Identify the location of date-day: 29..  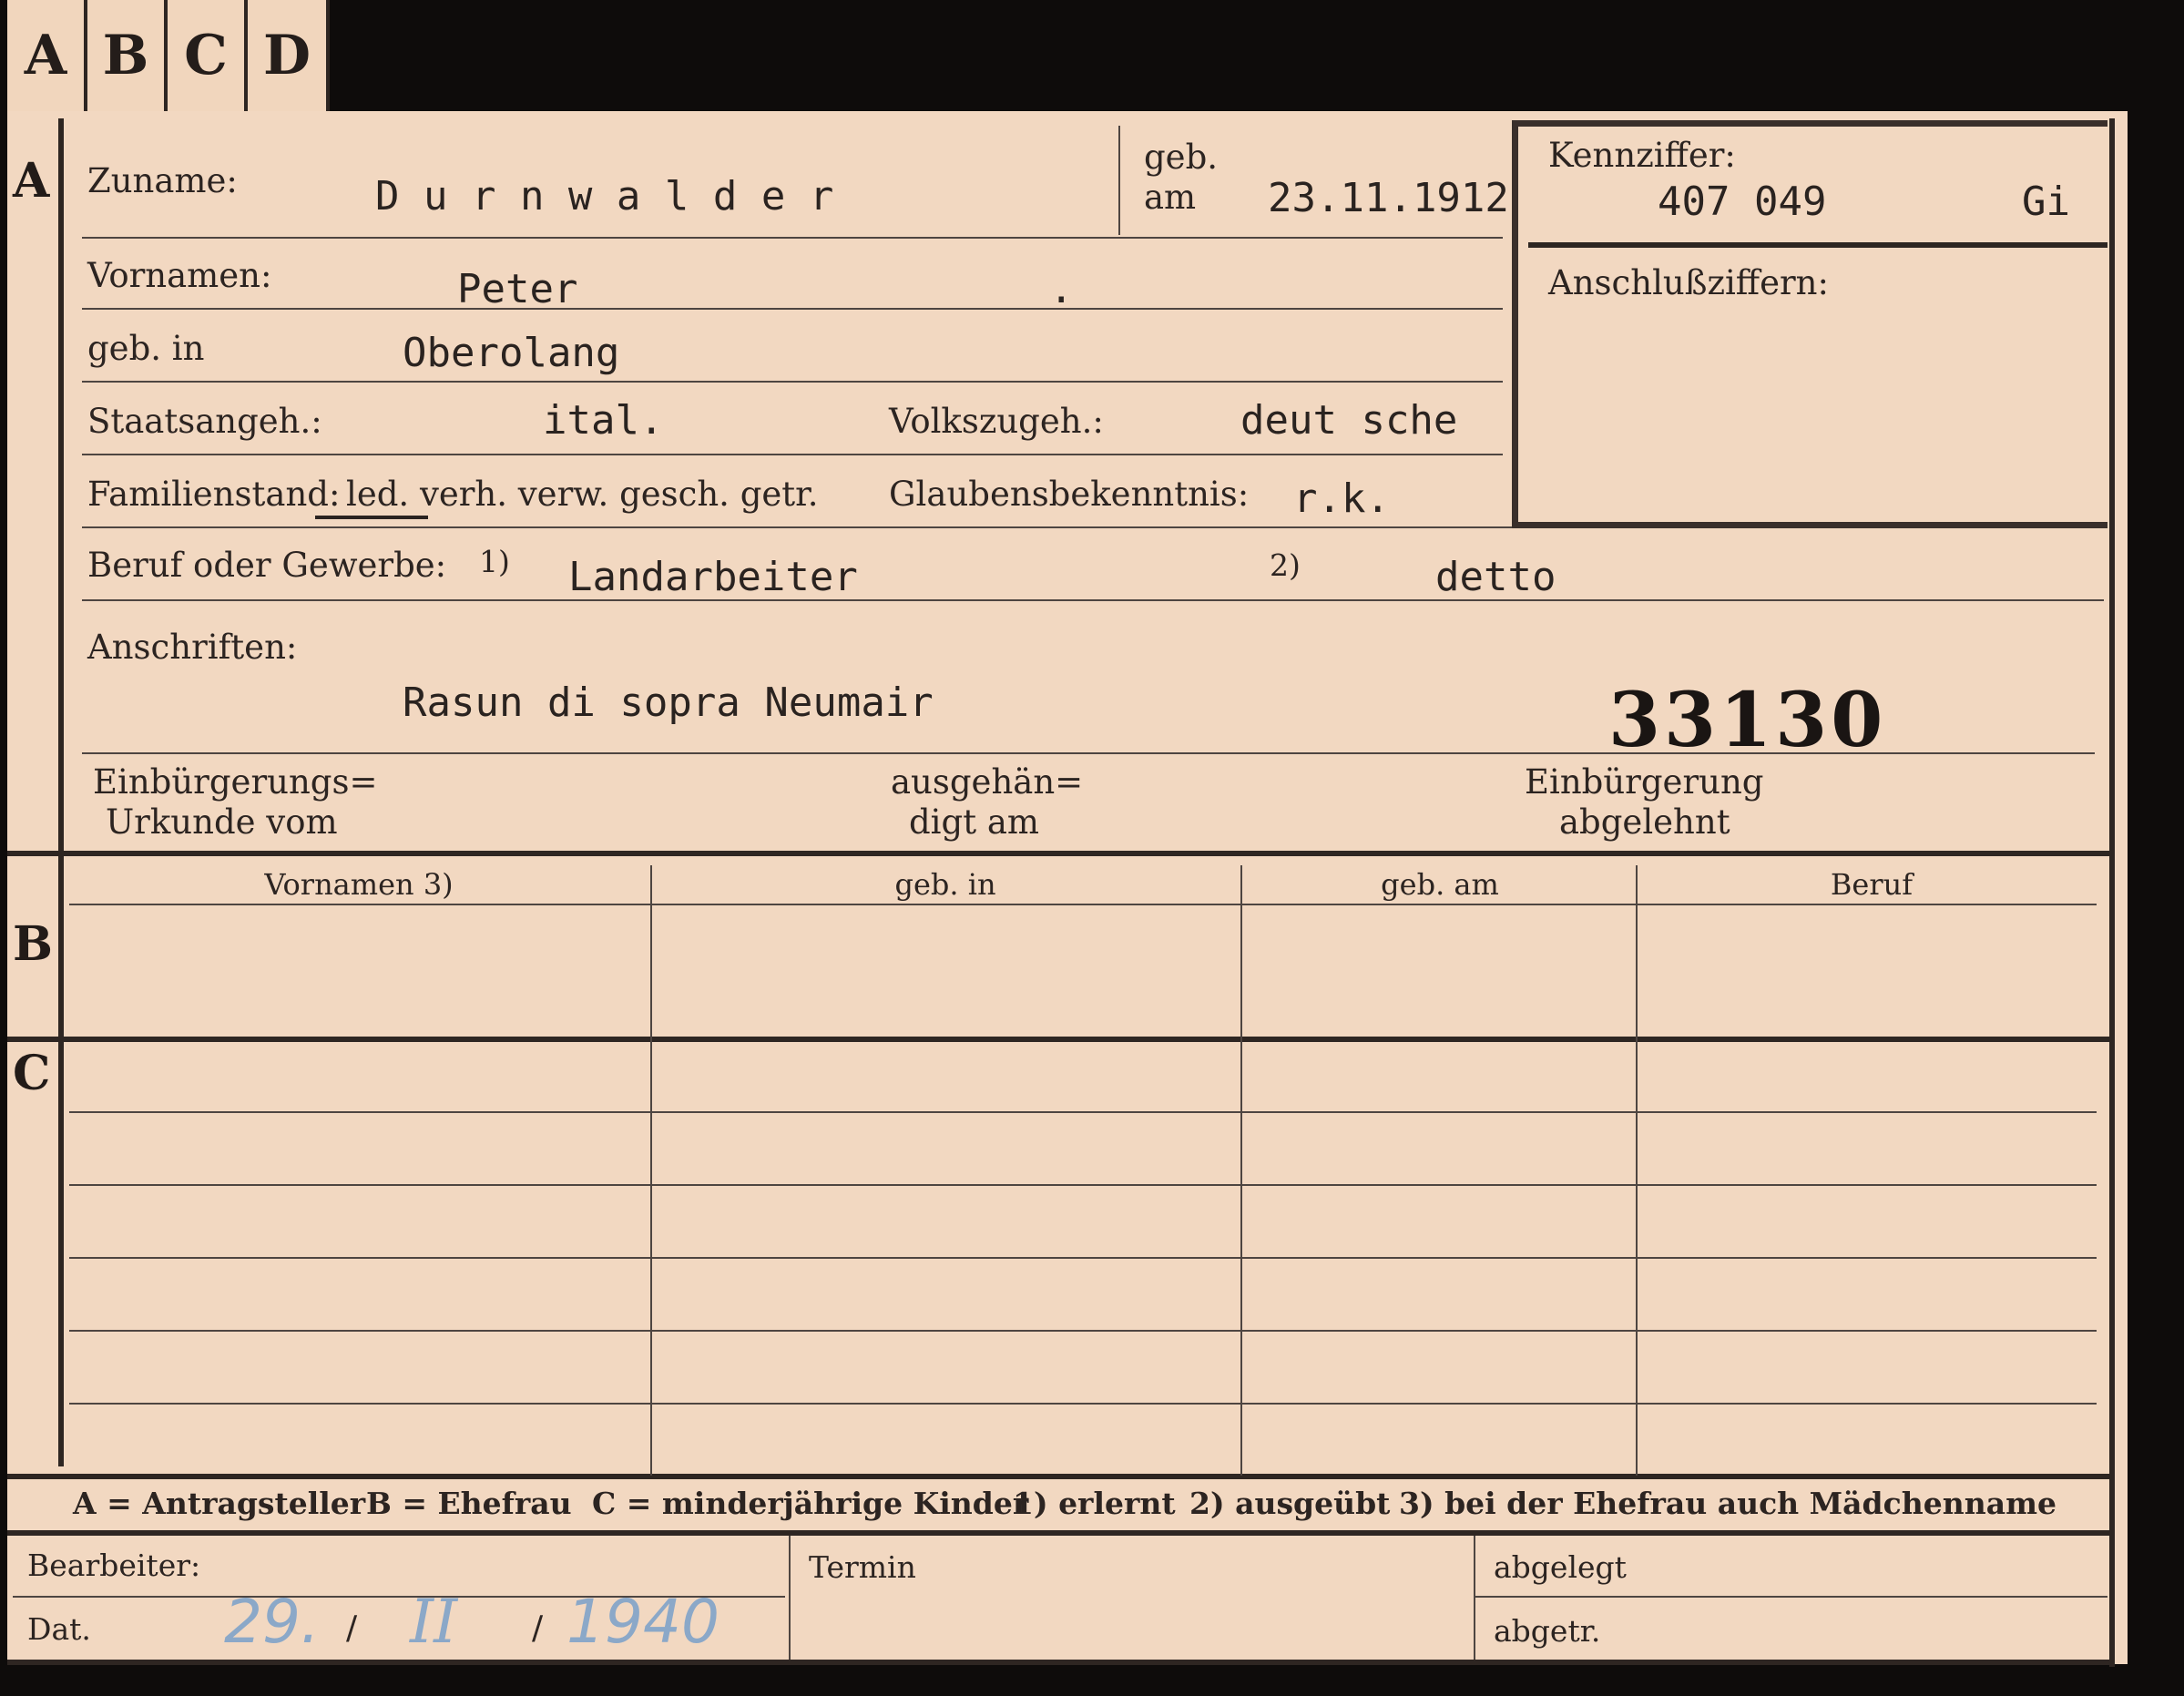
(272, 1622).